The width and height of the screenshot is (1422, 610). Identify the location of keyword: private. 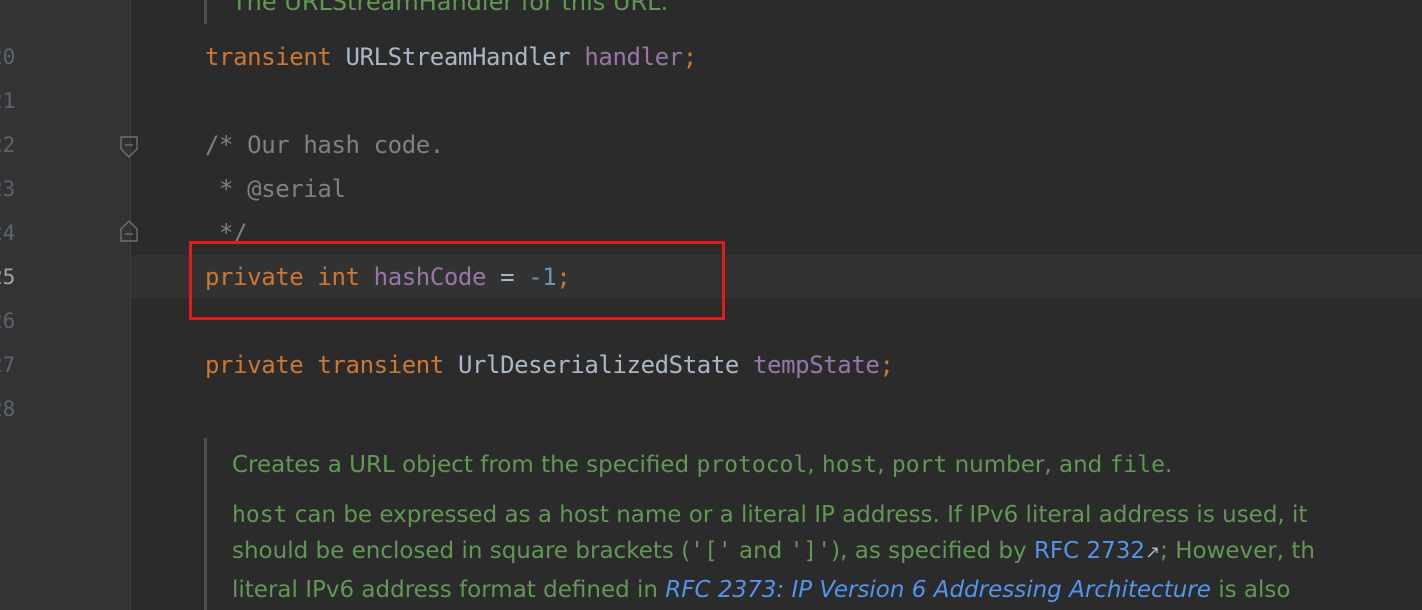
(254, 365).